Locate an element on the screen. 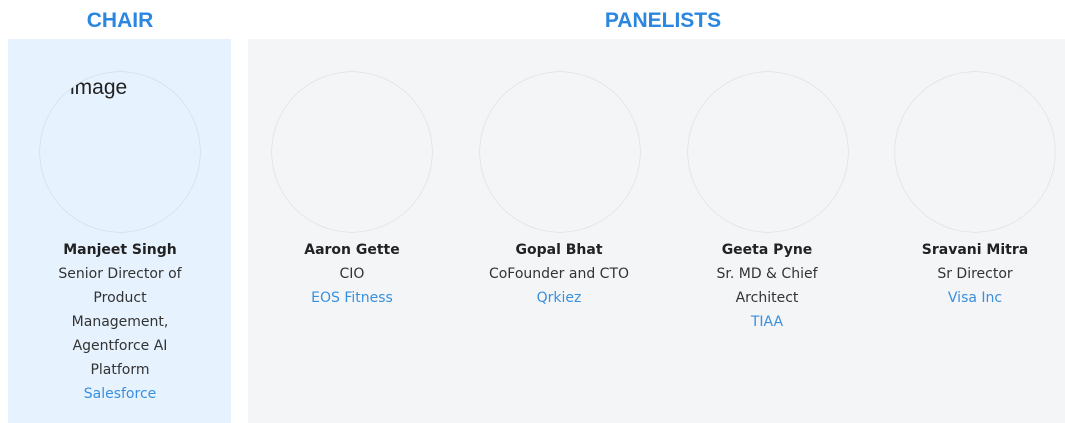  panelist-title-line: Sr. MD & Chief is located at coordinates (767, 274).